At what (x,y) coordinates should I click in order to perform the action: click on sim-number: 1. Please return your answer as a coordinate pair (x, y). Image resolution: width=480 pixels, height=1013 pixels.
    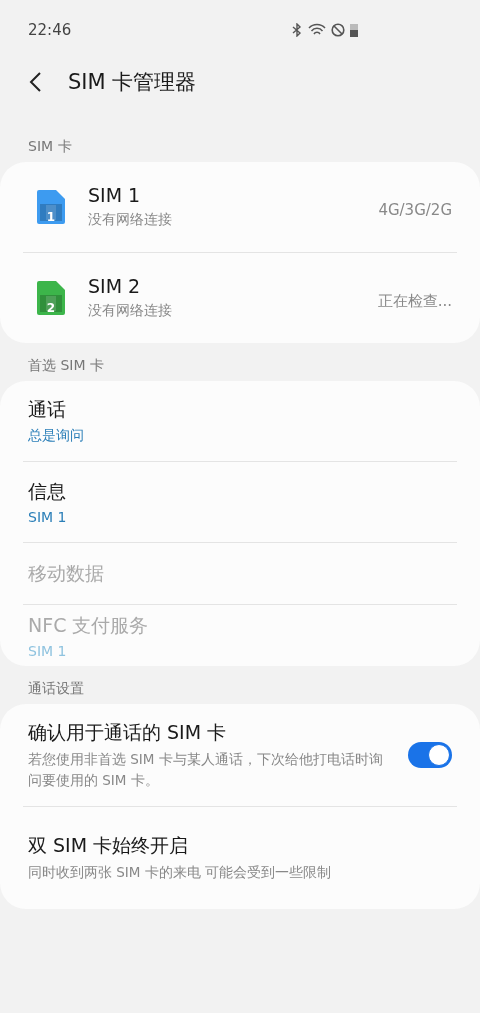
    Looking at the image, I should click on (51, 217).